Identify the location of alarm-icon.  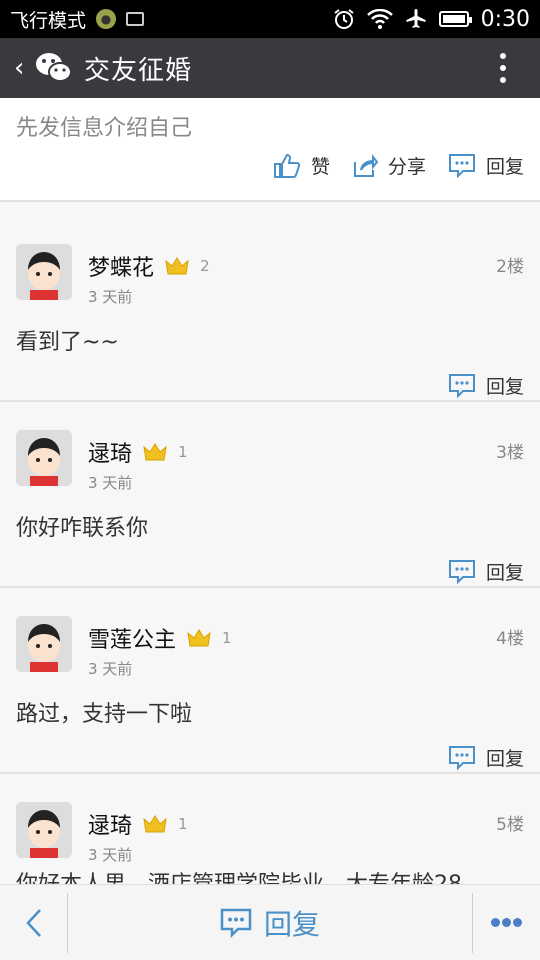
(343, 19).